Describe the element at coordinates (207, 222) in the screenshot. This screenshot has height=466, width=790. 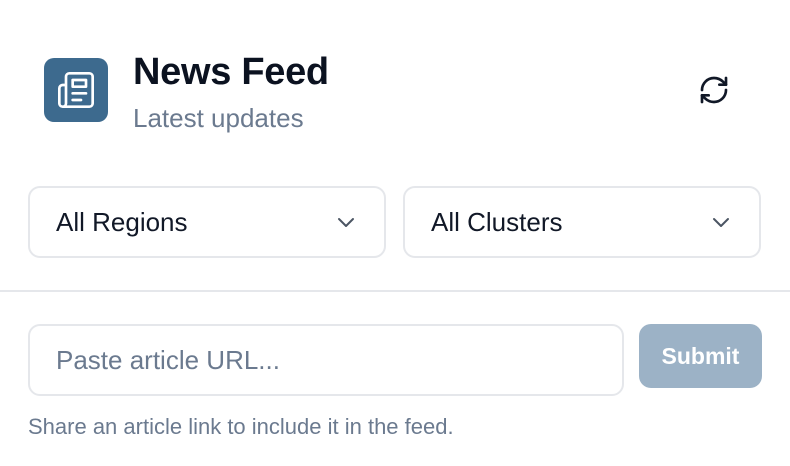
I see `region-select: All Regions` at that location.